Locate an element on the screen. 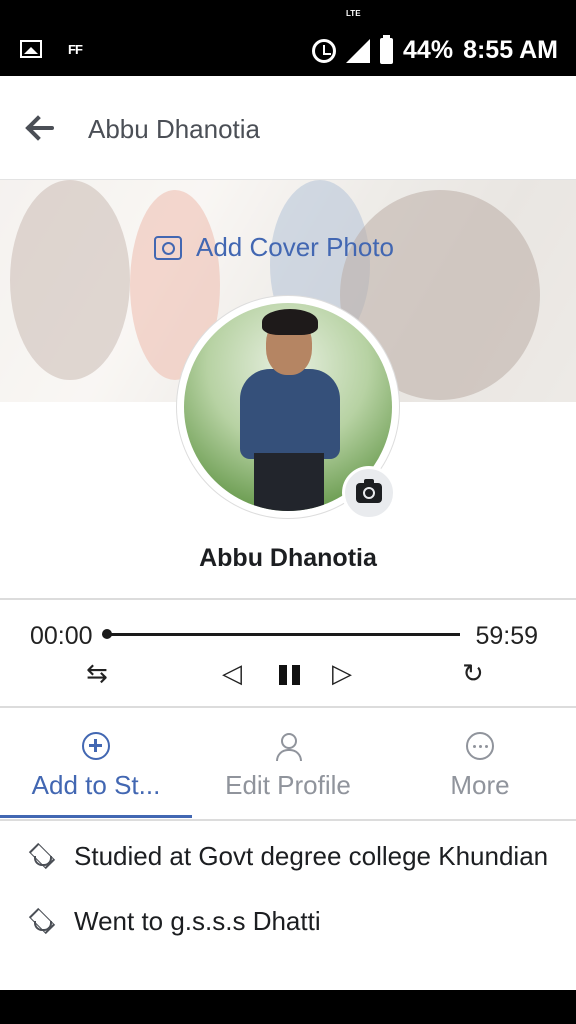  edit-profile-button: Edit Profile is located at coordinates (288, 763).